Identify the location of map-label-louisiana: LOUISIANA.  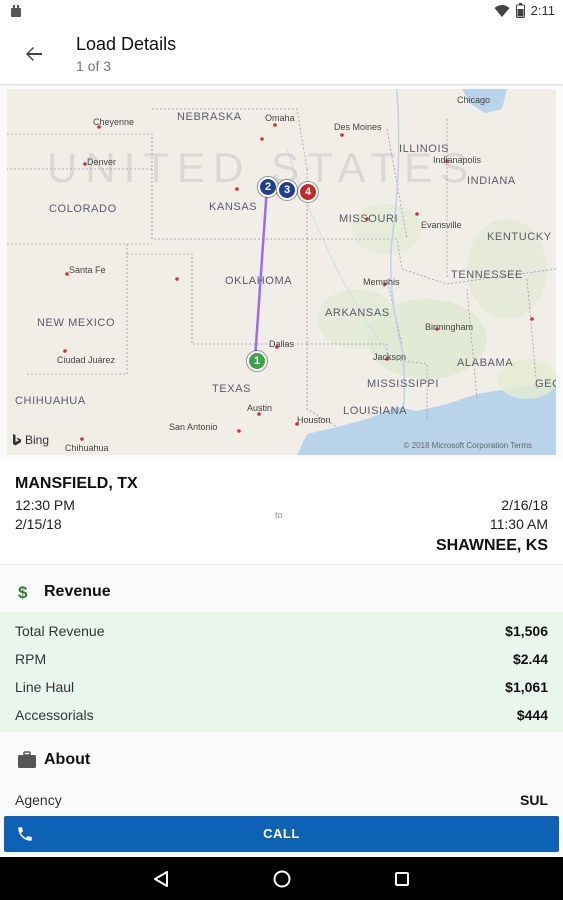
(375, 411).